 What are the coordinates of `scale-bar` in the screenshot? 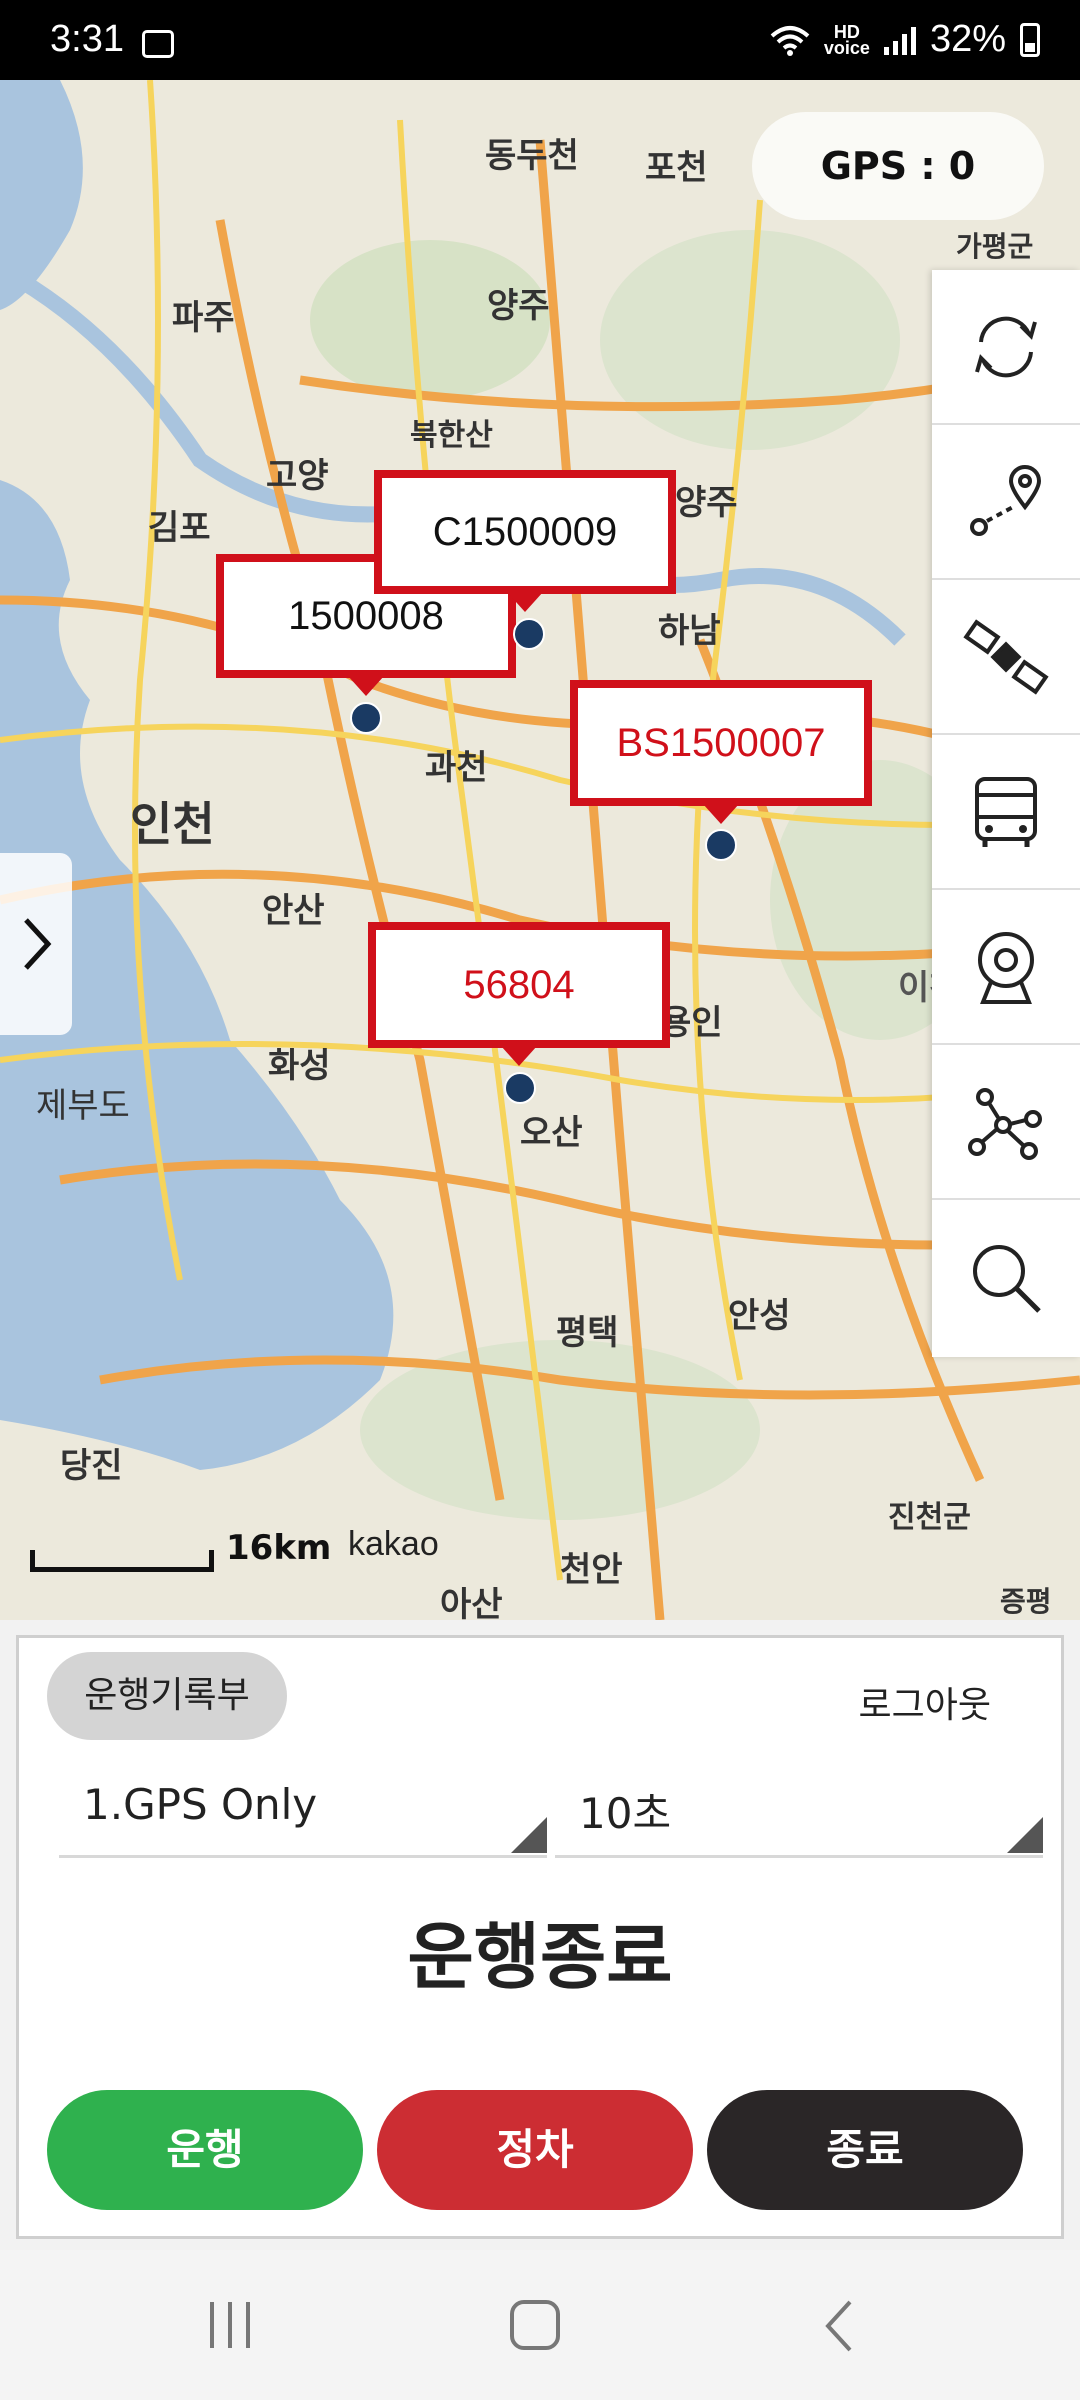 It's located at (122, 1561).